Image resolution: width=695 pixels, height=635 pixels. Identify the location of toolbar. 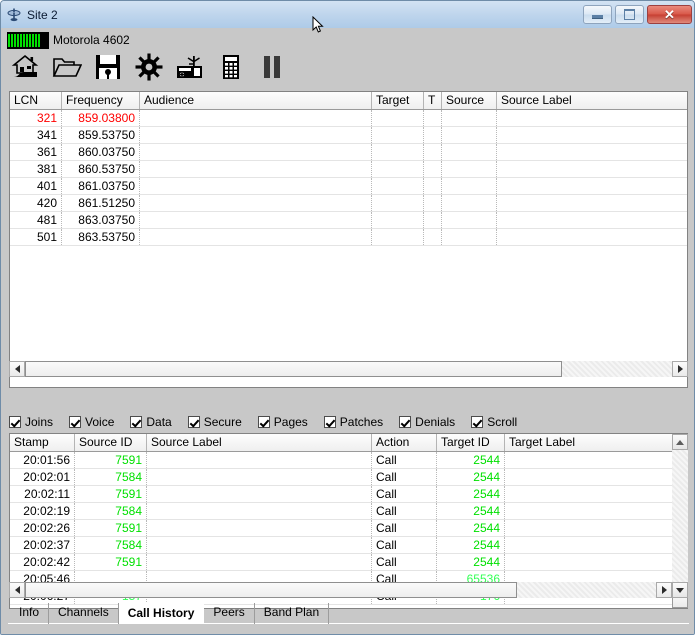
(150, 68).